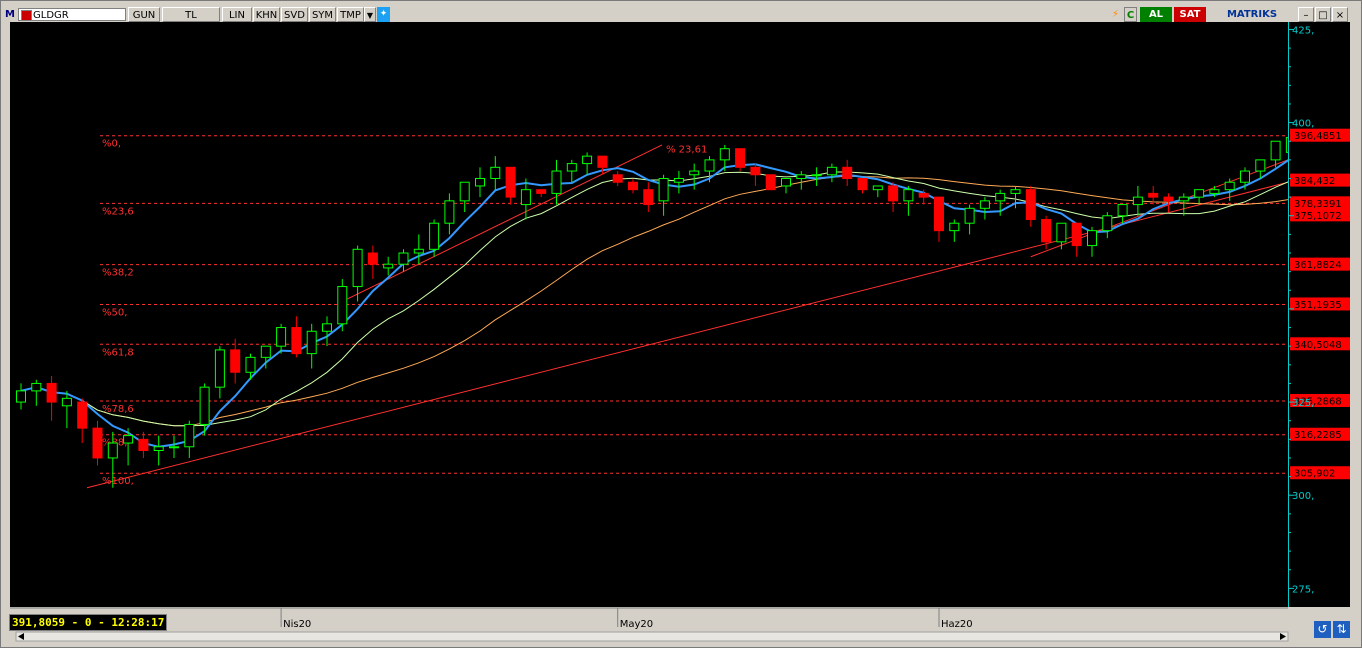  I want to click on svd-button: SVD, so click(294, 14).